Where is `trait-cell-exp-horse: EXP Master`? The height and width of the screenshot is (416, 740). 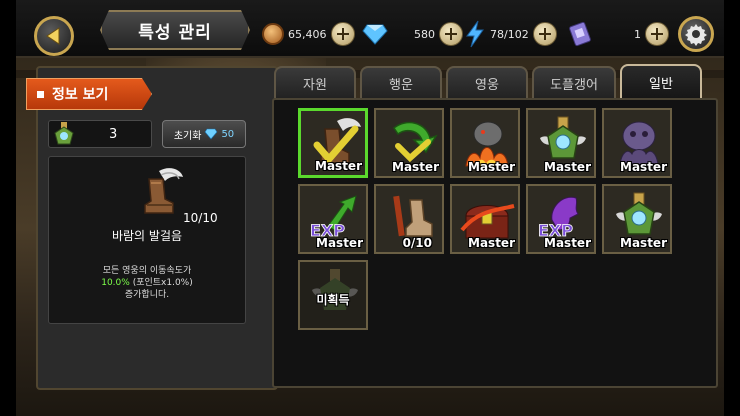 trait-cell-exp-horse: EXP Master is located at coordinates (561, 219).